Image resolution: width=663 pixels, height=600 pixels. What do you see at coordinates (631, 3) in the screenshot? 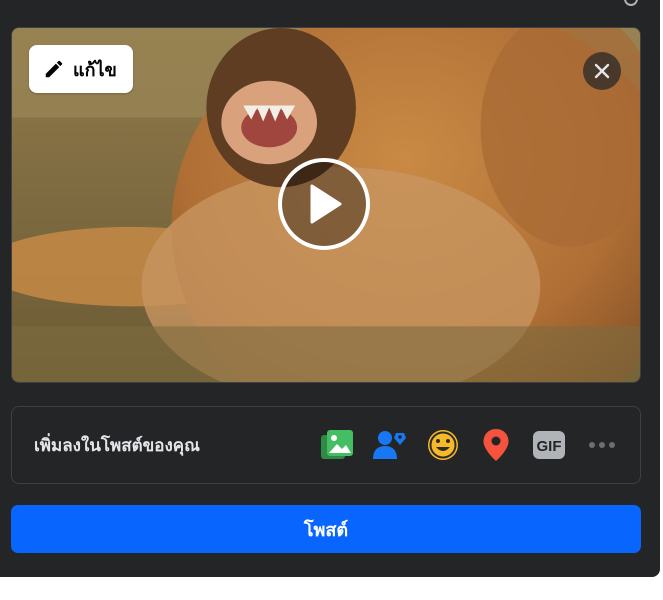
I see `dialog-header-icon` at bounding box center [631, 3].